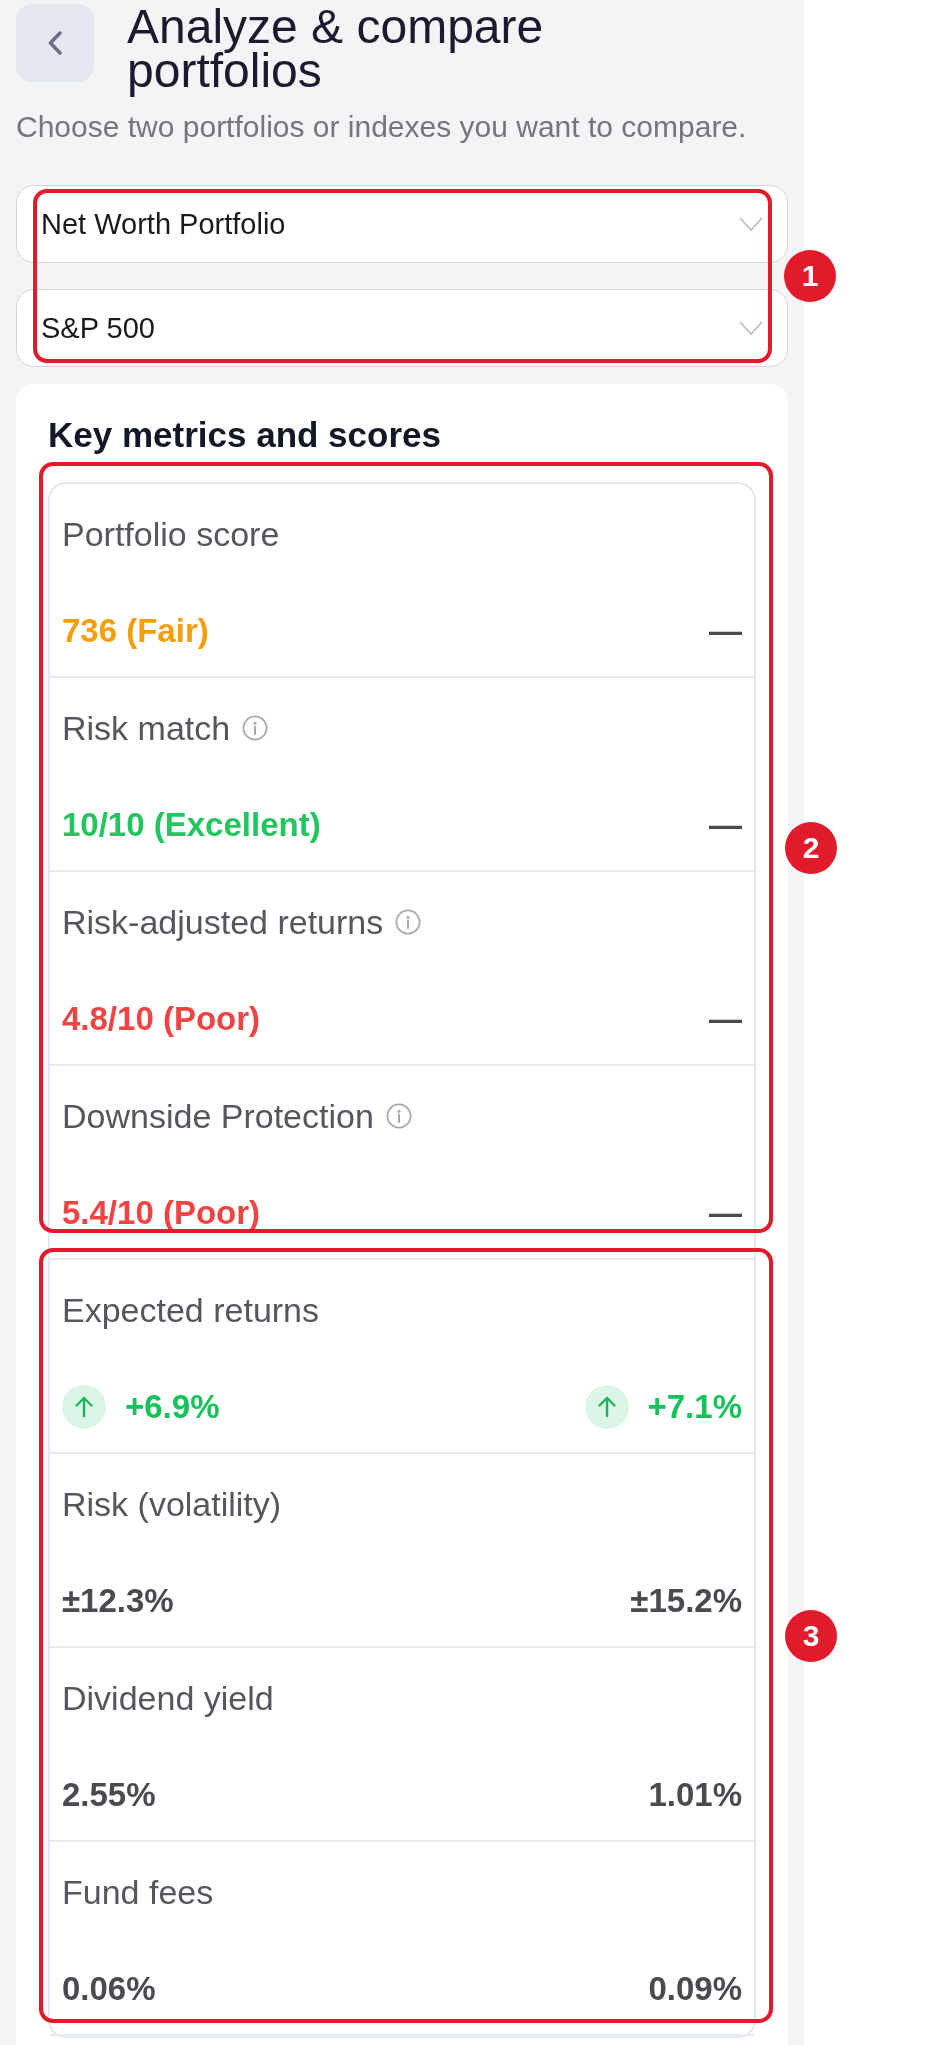 The image size is (934, 2045). I want to click on metric-label: Risk match, so click(146, 728).